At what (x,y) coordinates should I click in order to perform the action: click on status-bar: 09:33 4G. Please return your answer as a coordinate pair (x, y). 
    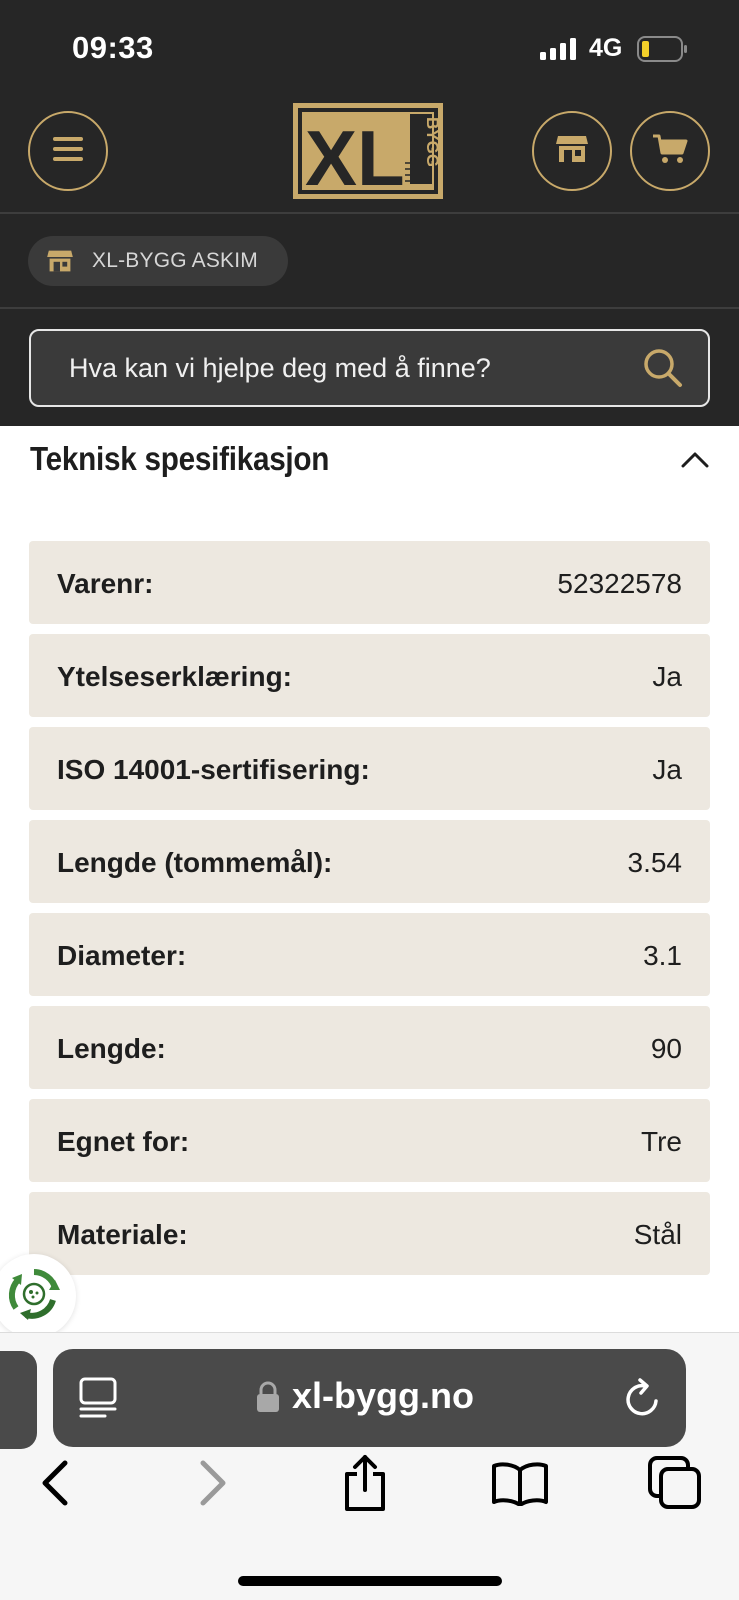
    Looking at the image, I should click on (369, 47).